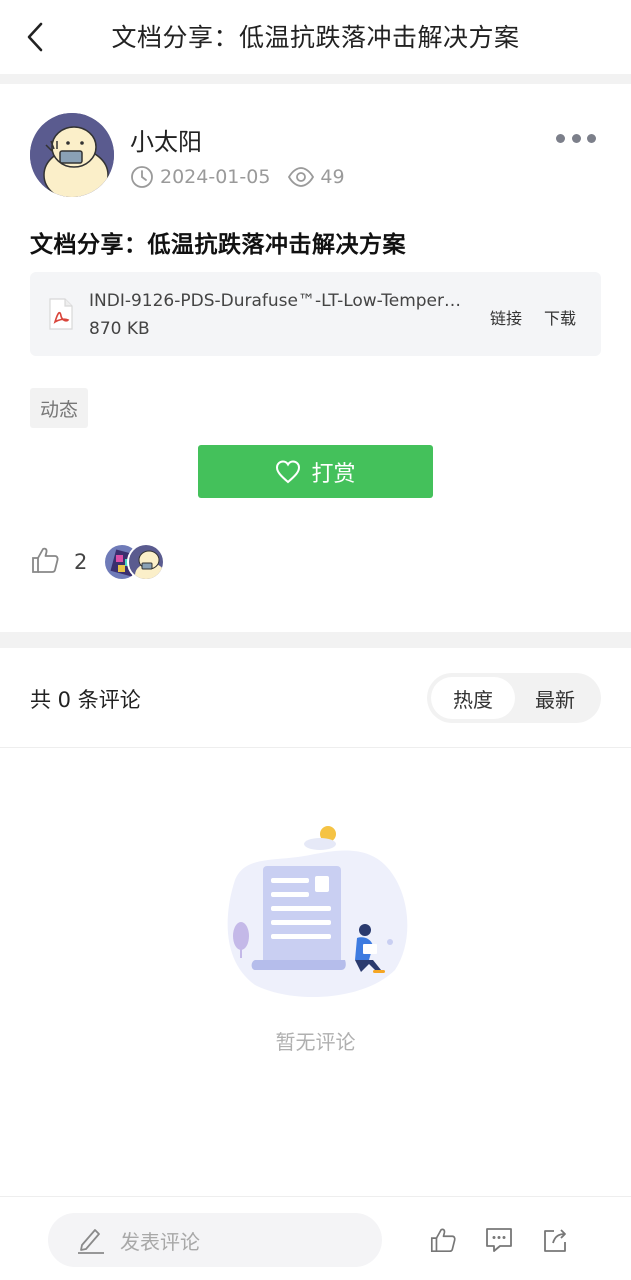  I want to click on bottom-action-bar: 发表评论, so click(315, 1238).